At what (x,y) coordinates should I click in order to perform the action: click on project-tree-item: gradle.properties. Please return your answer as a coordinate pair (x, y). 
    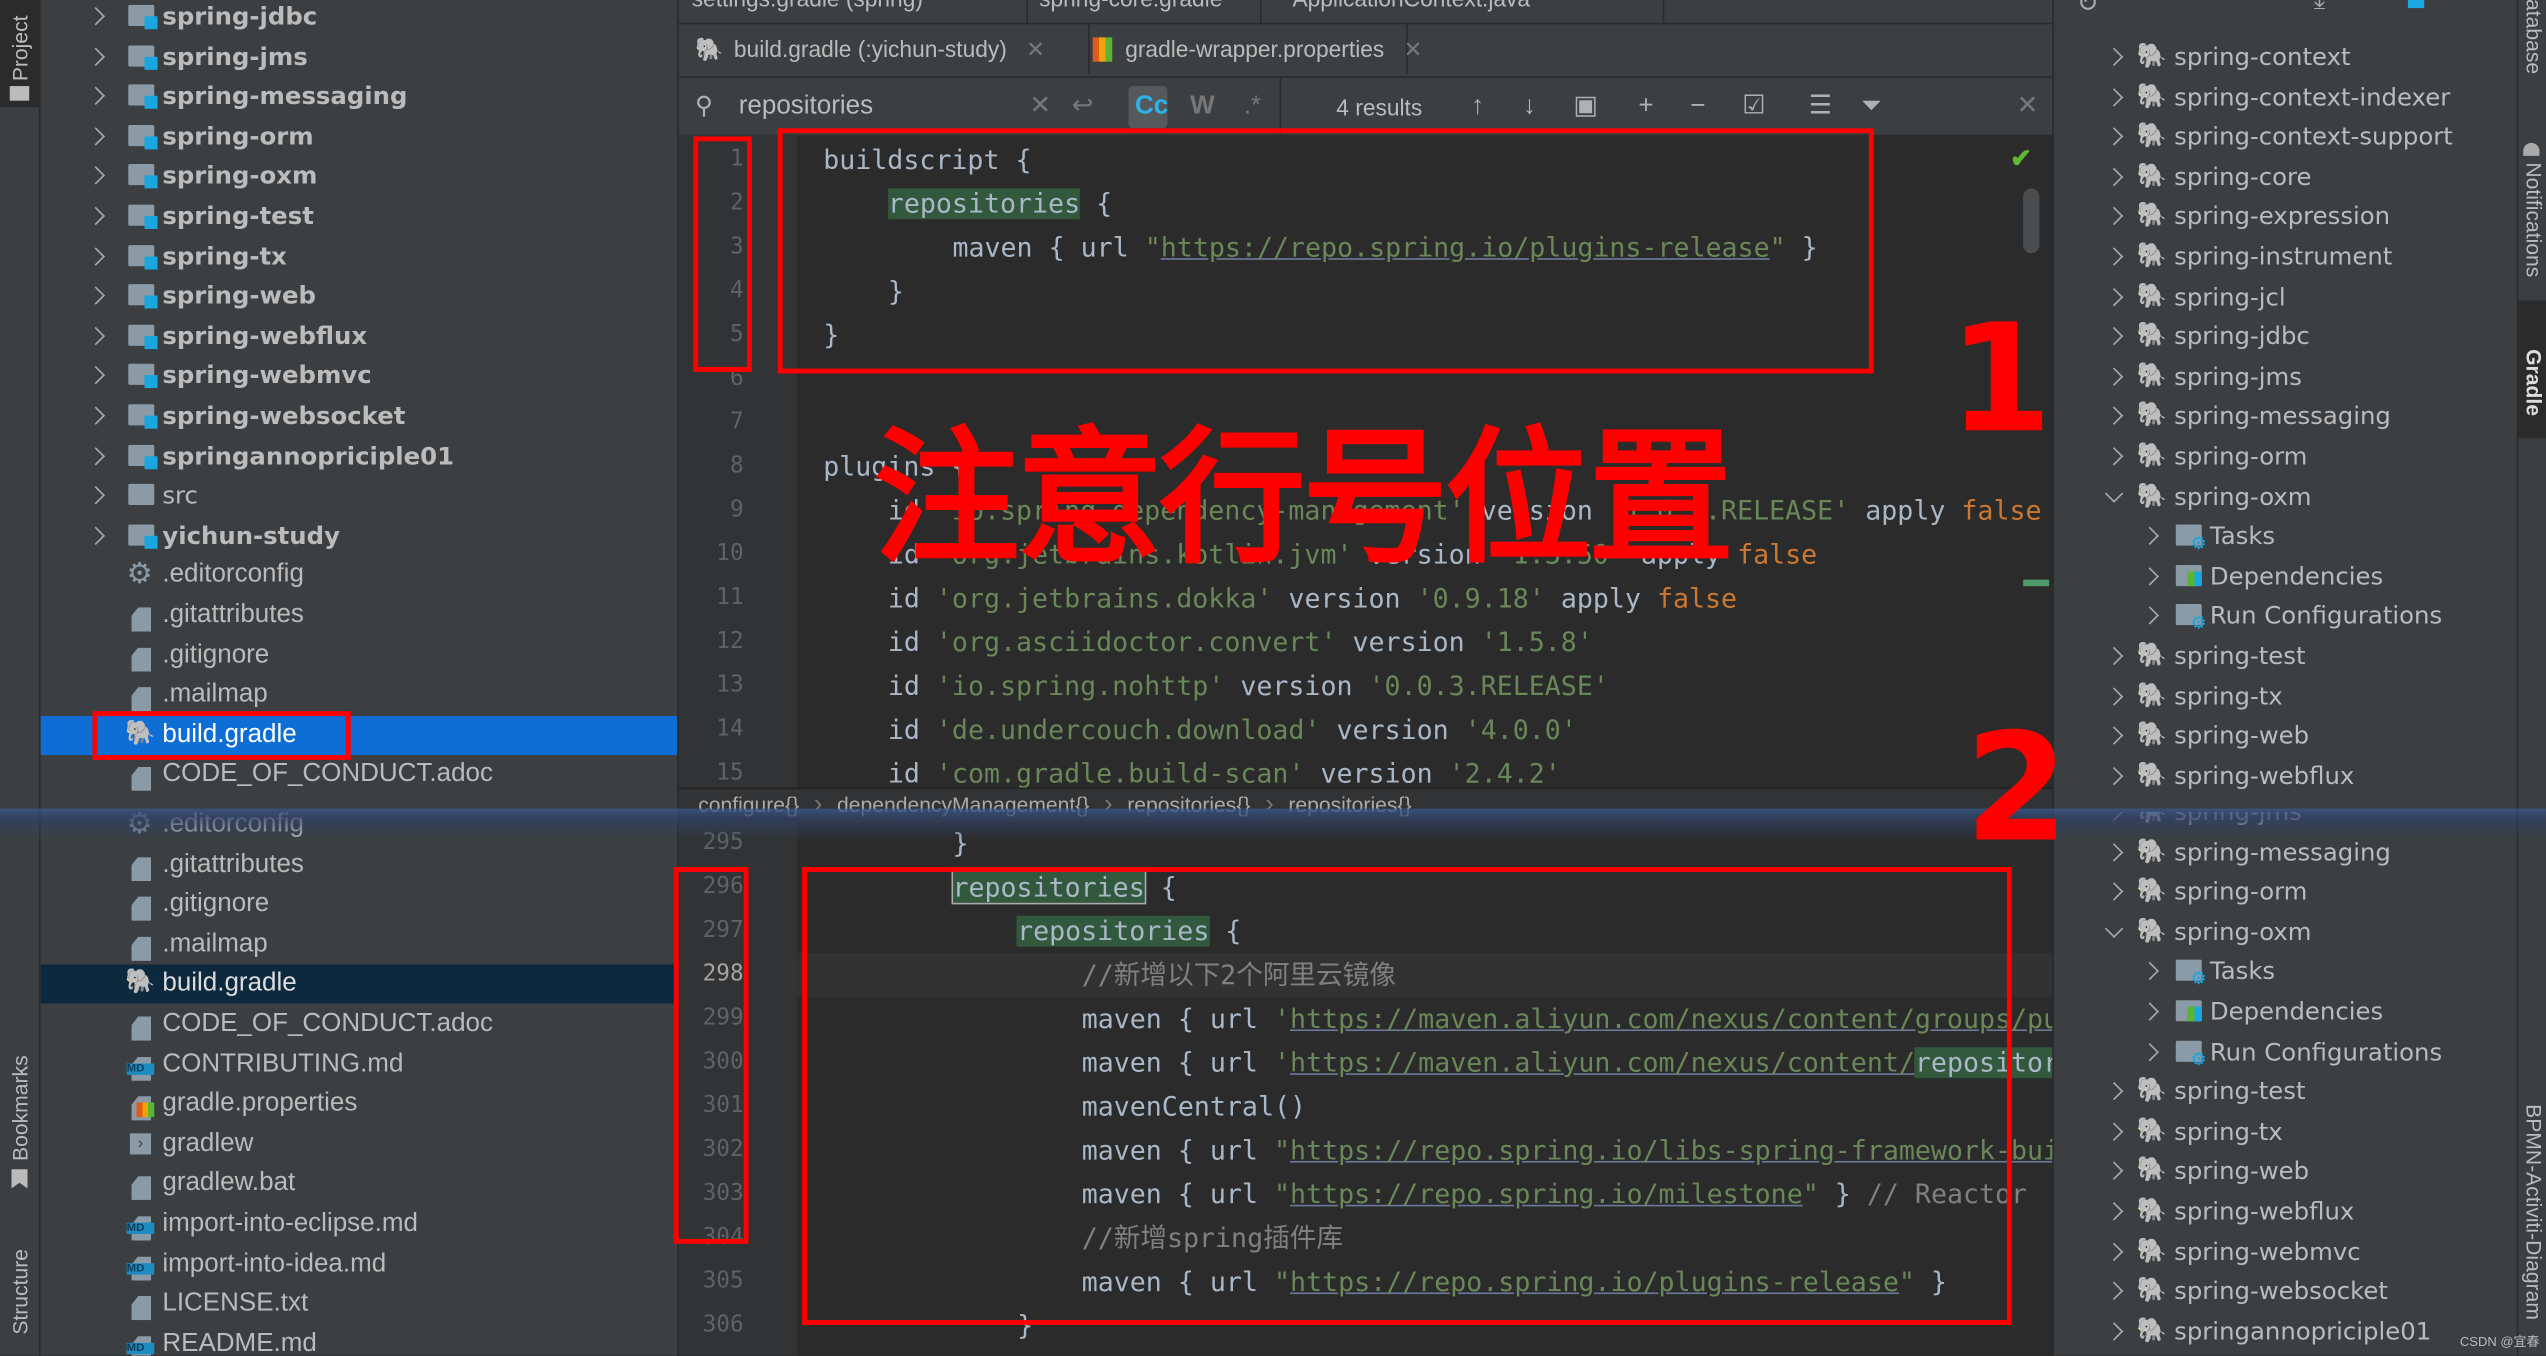
    Looking at the image, I should click on (359, 1104).